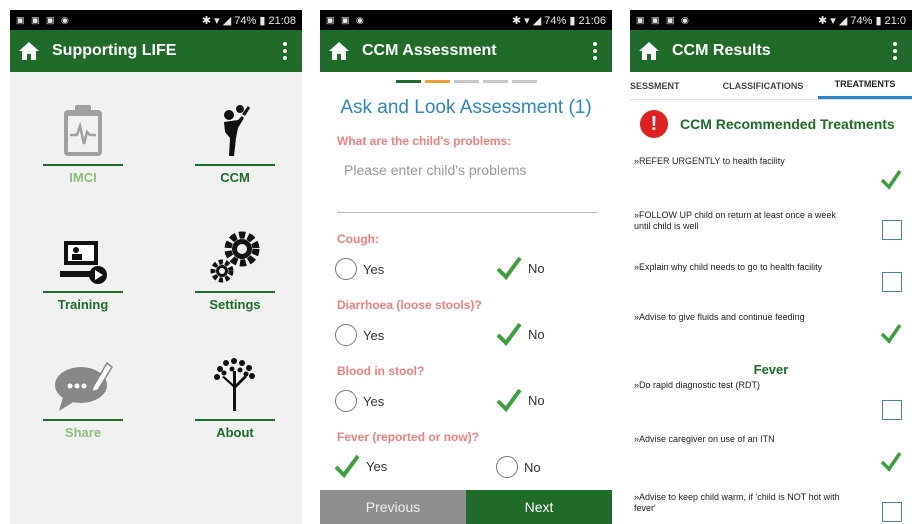 The height and width of the screenshot is (524, 912). What do you see at coordinates (235, 432) in the screenshot?
I see `tile-label: About` at bounding box center [235, 432].